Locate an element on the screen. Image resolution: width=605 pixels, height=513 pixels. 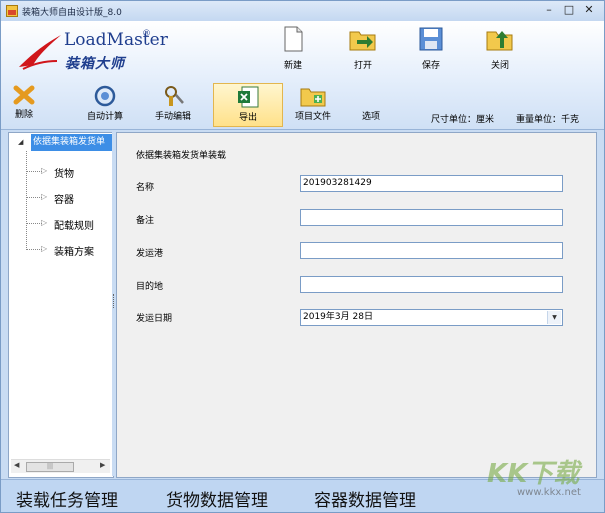
window-title: 装箱大师自由设计版_8.0 is located at coordinates (72, 13).